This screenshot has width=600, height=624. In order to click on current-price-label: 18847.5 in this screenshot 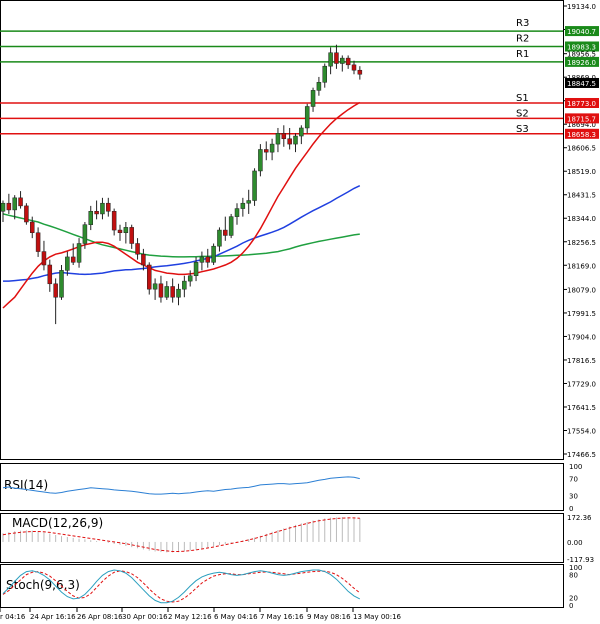, I will do `click(581, 84)`.